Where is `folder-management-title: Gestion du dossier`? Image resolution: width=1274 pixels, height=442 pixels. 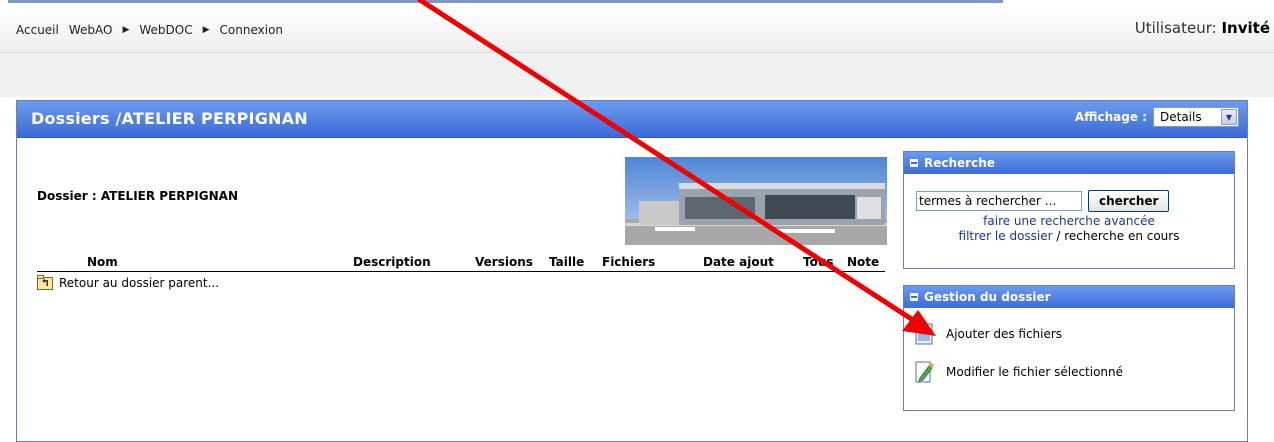 folder-management-title: Gestion du dossier is located at coordinates (987, 297).